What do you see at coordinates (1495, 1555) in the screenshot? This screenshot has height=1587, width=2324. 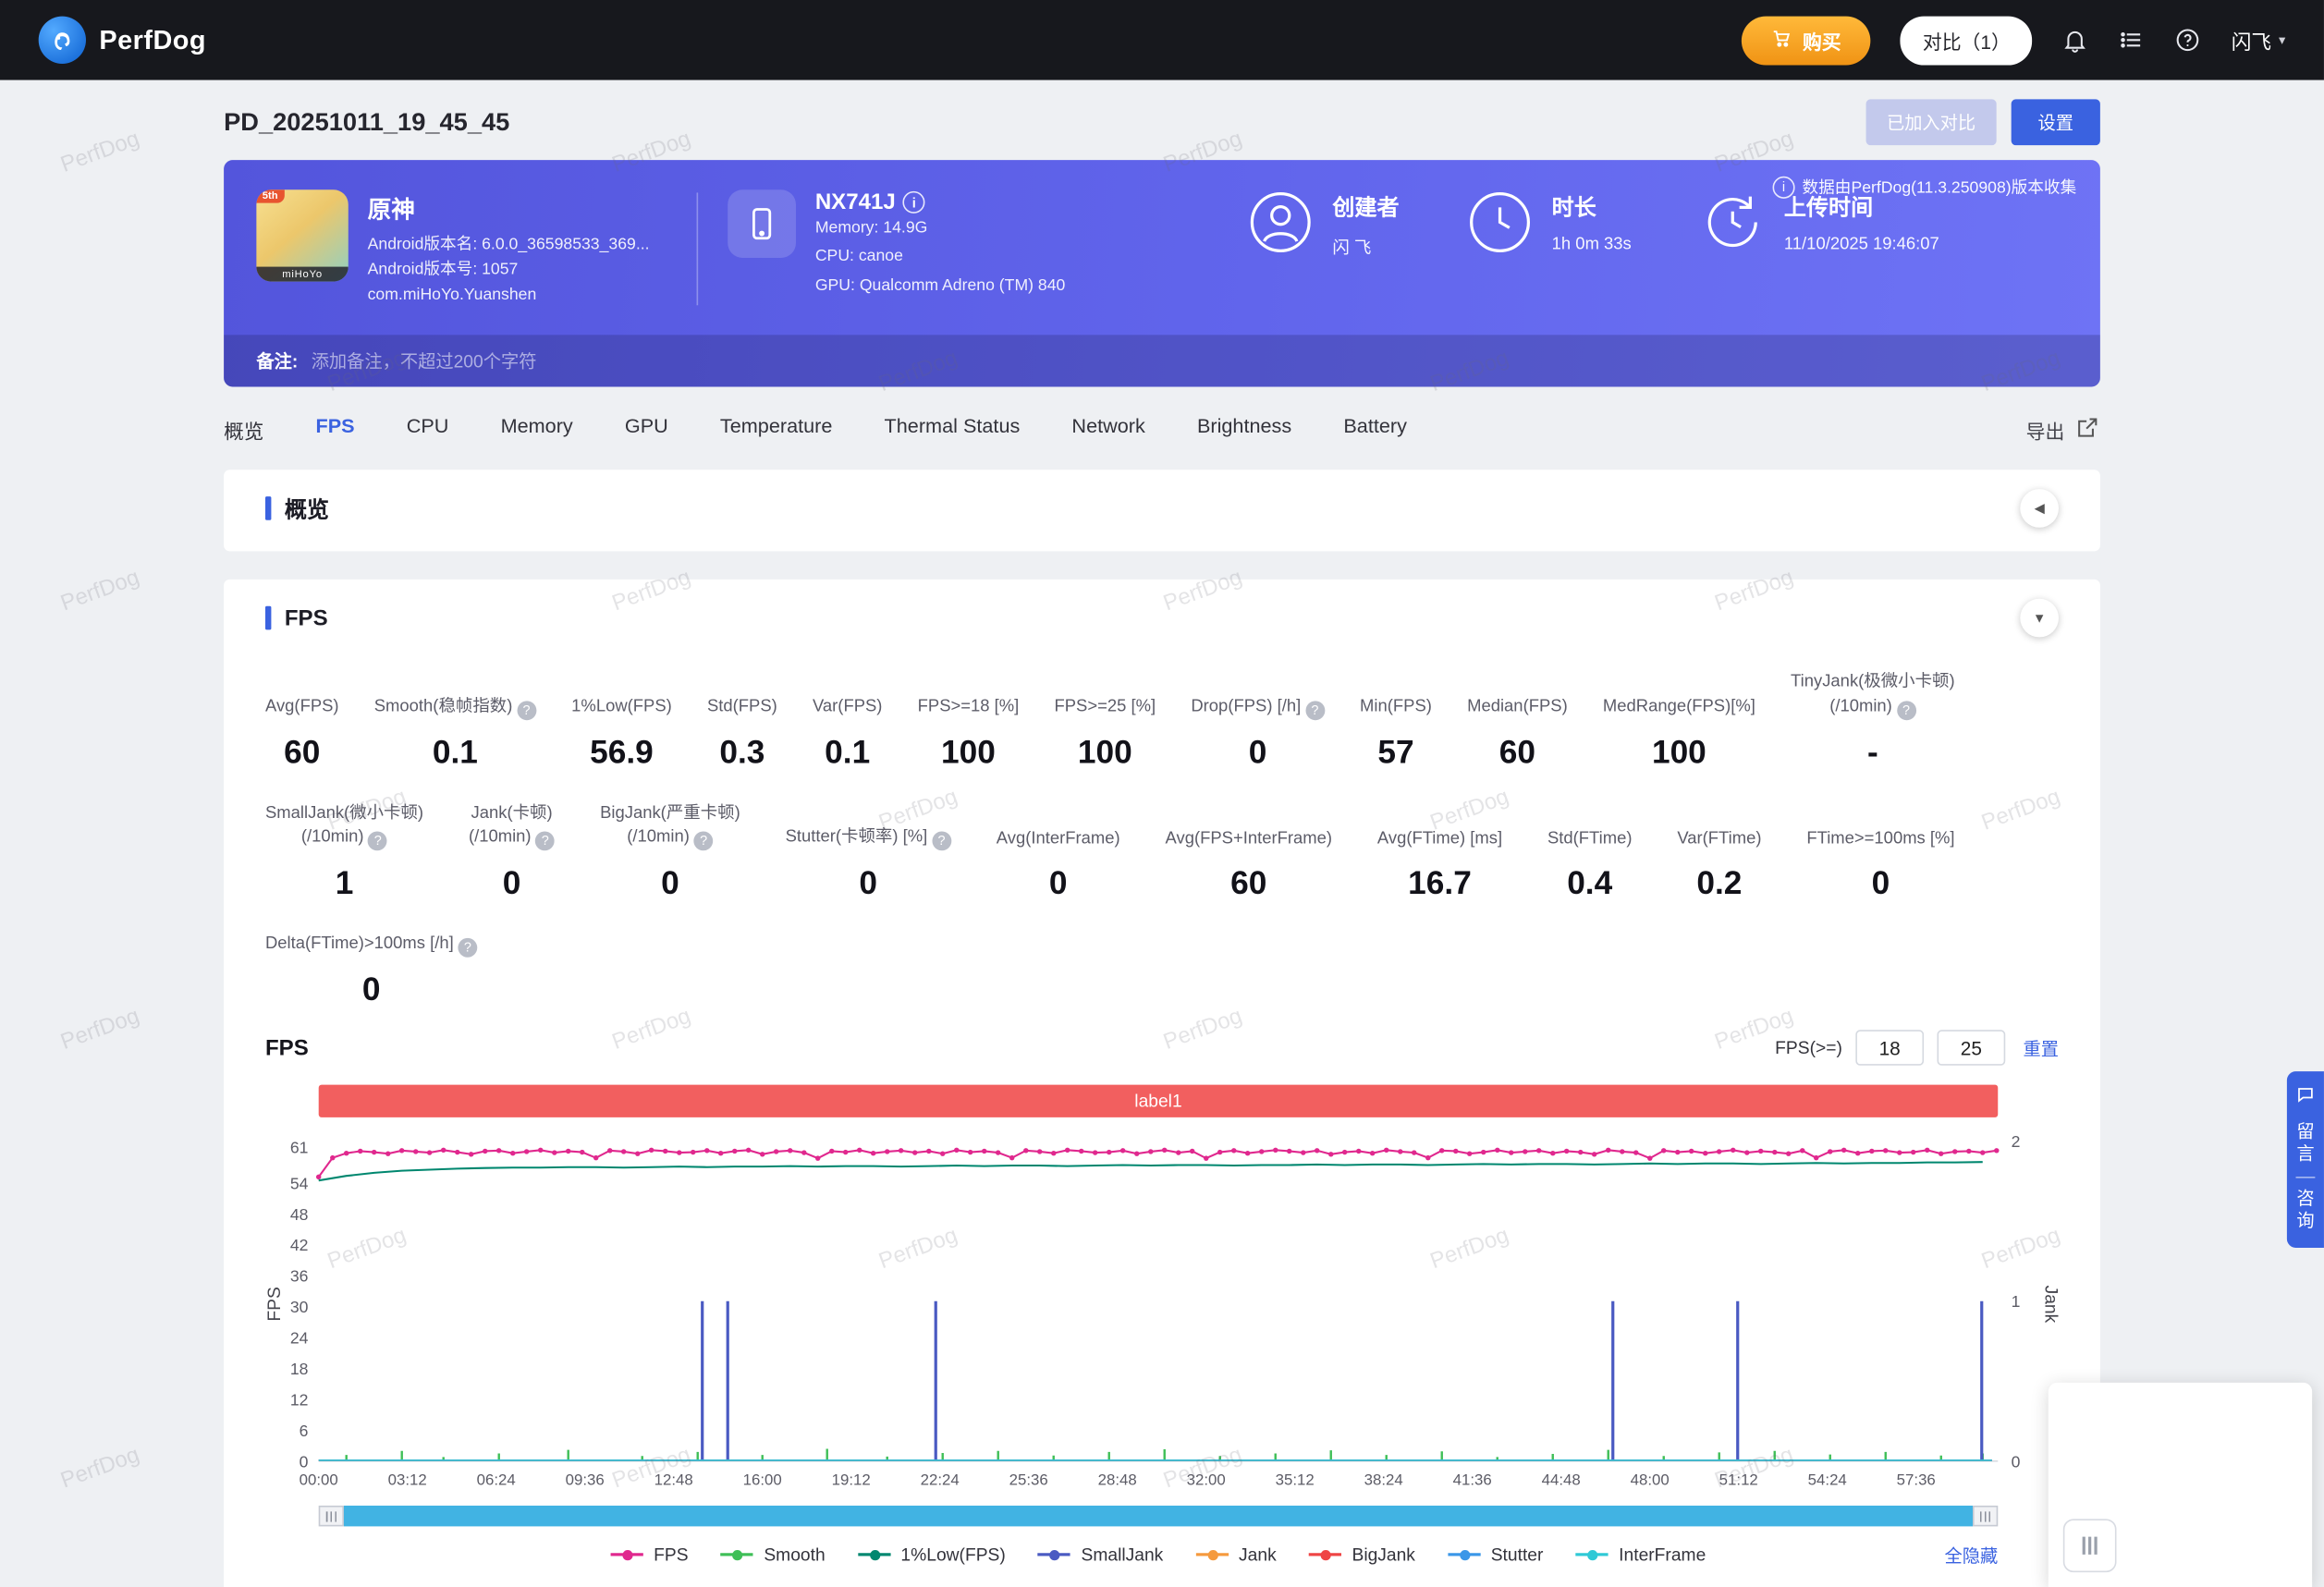 I see `legend-item-Stutter: Stutter` at bounding box center [1495, 1555].